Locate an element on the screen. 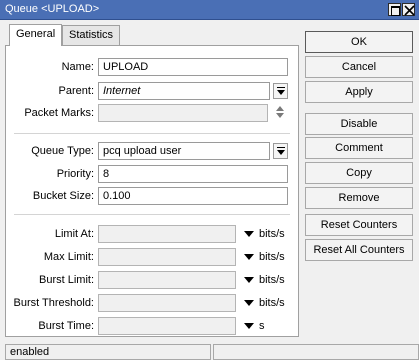  close-icon is located at coordinates (408, 9).